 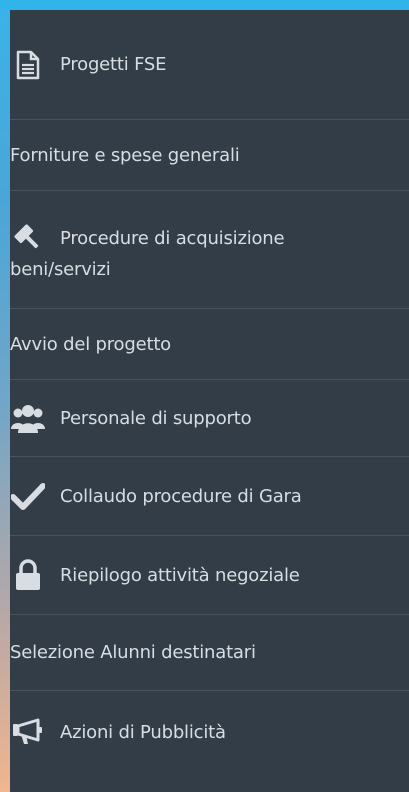 I want to click on menu-item-label: Forniture e spese generali, so click(x=125, y=155).